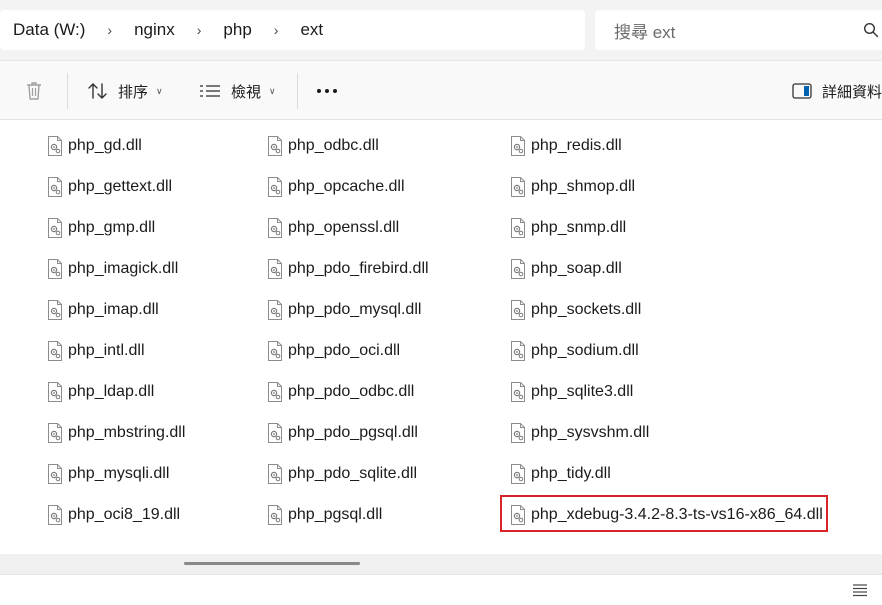  I want to click on sort-button: 排序 ∨, so click(125, 91).